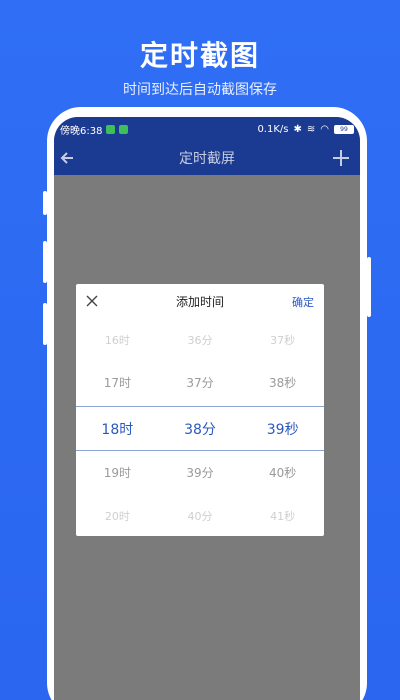  I want to click on minute-selected: 38分, so click(200, 429).